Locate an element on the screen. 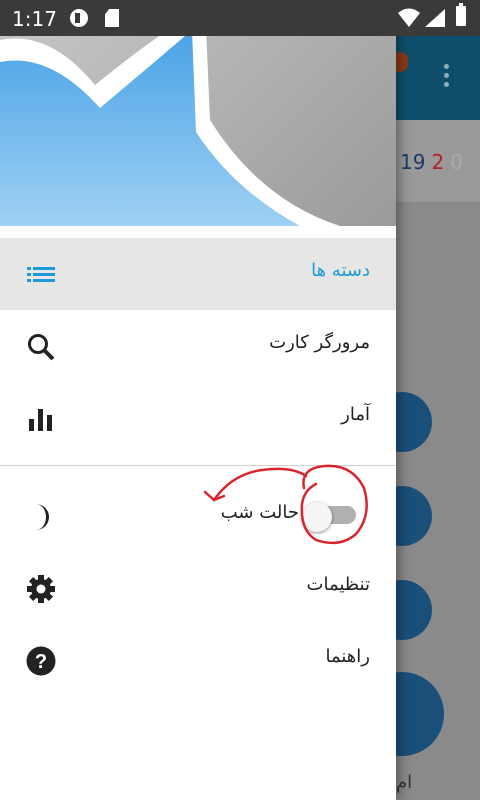 This screenshot has height=800, width=480. battery-icon is located at coordinates (461, 14).